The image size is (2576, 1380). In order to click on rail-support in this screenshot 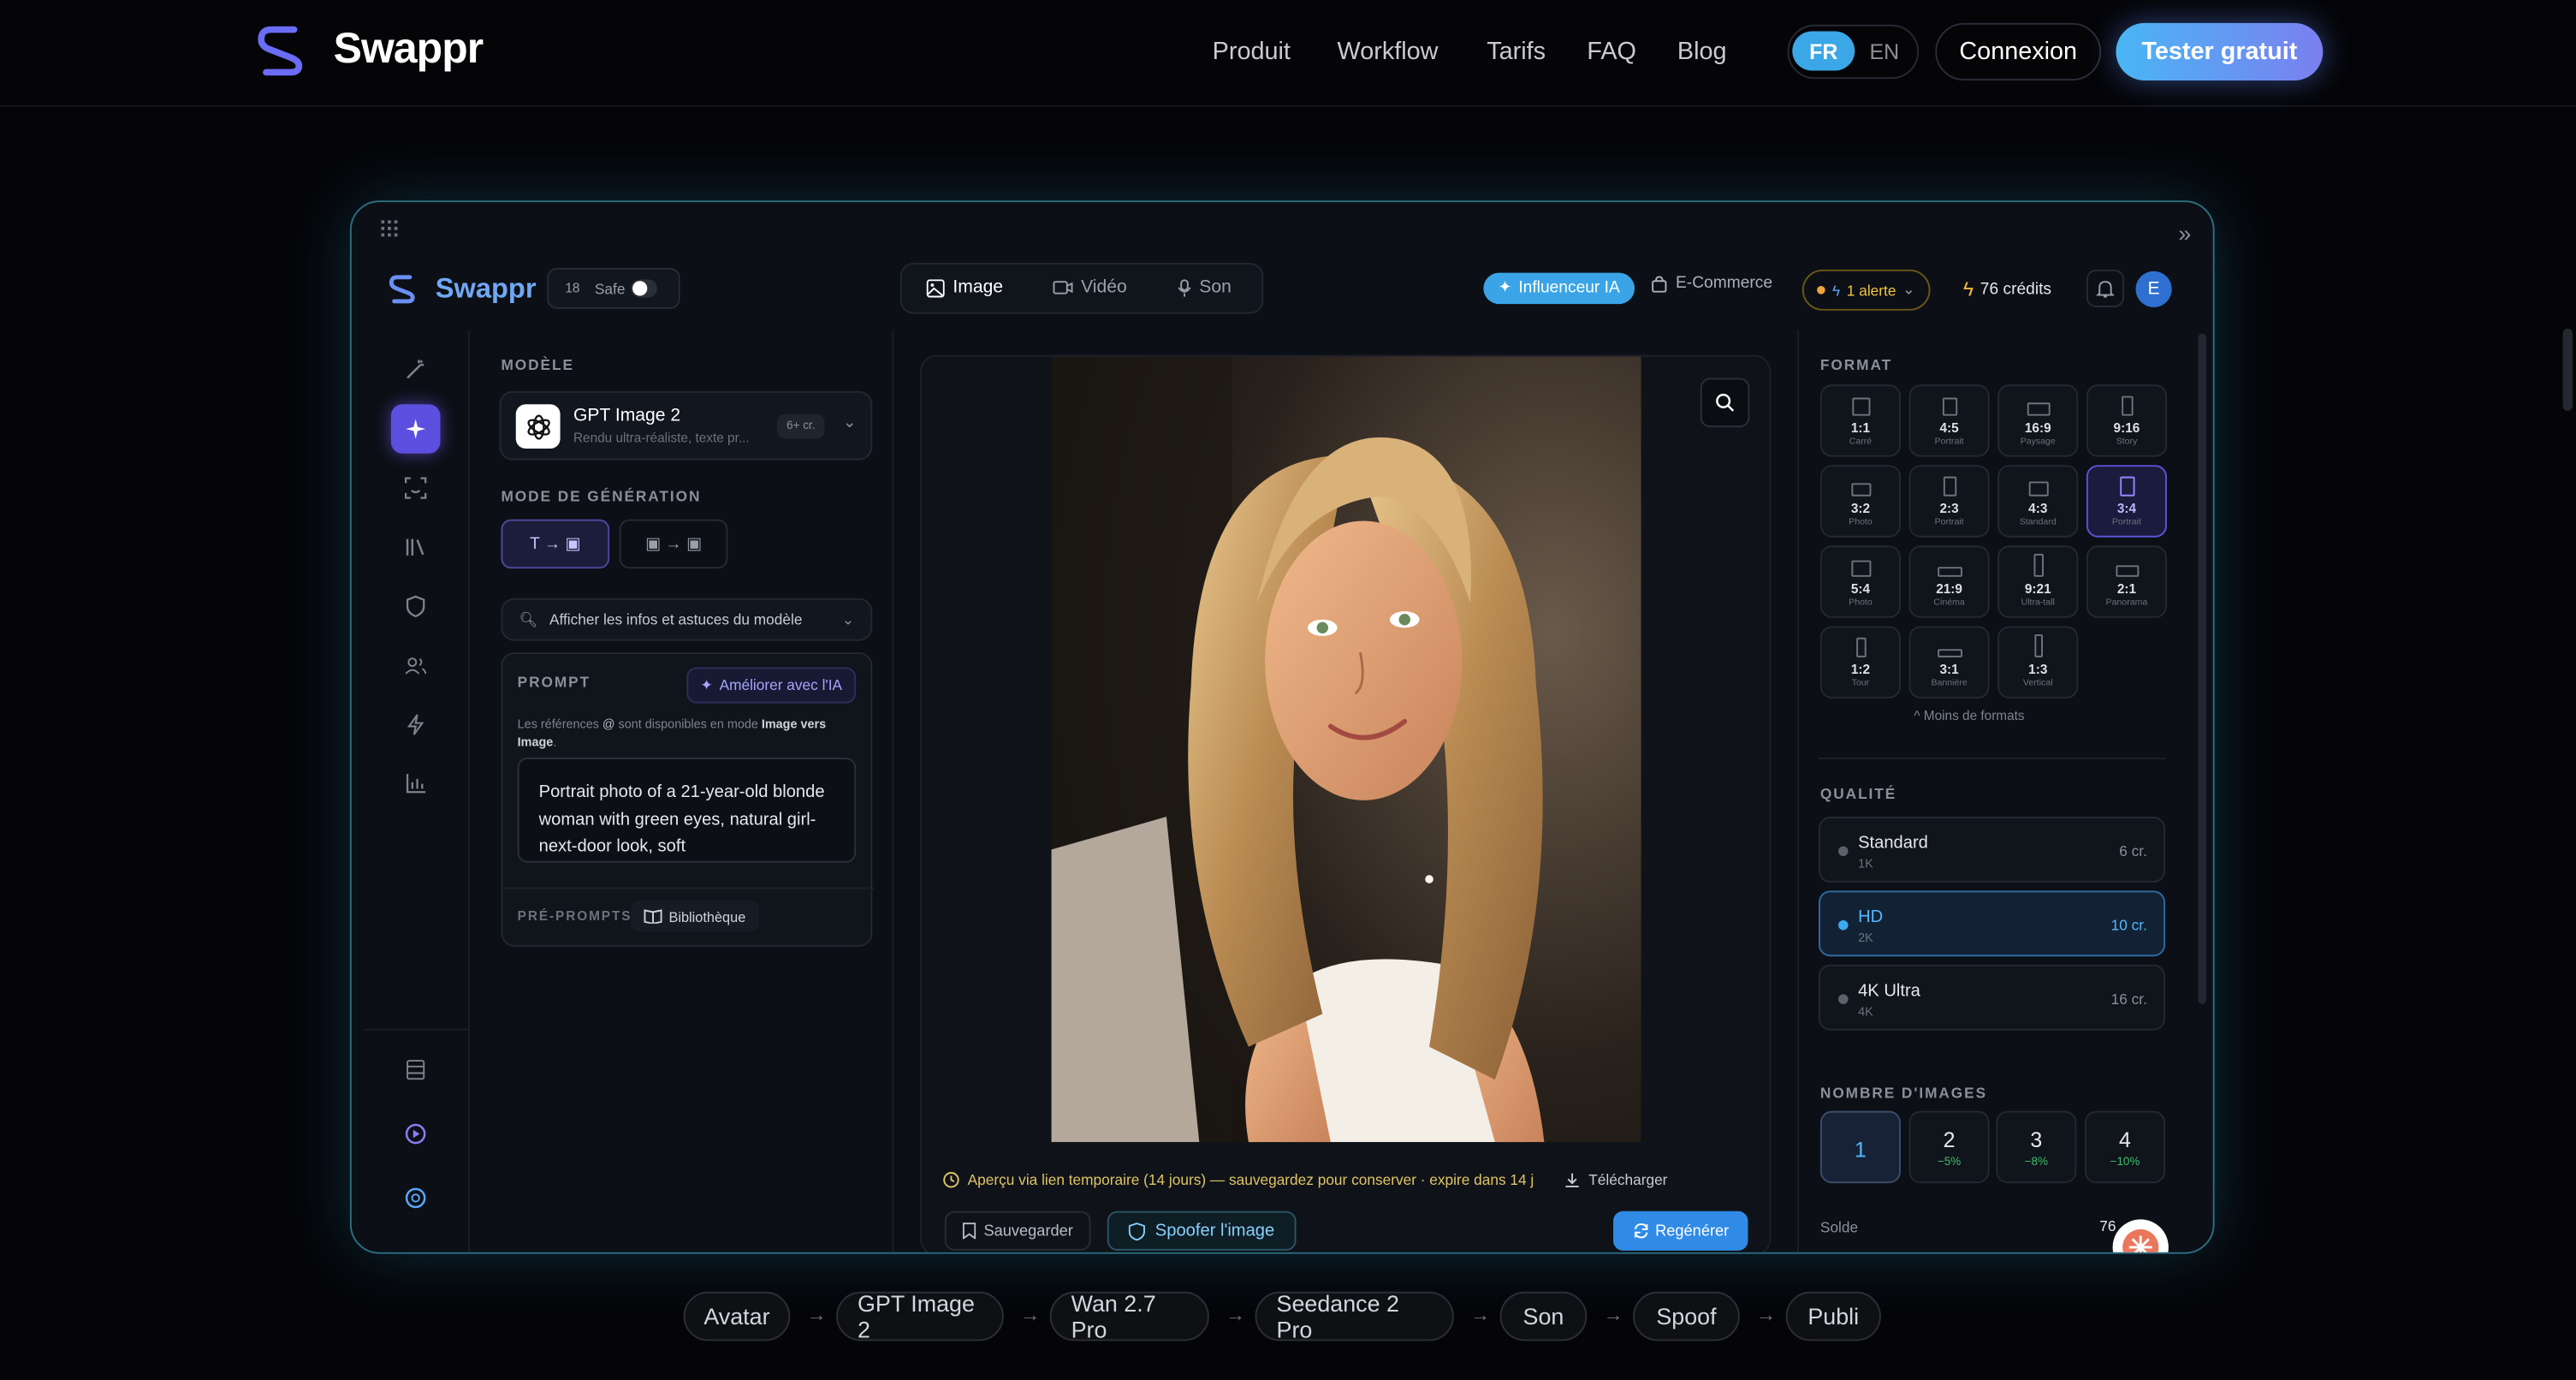, I will do `click(416, 1198)`.